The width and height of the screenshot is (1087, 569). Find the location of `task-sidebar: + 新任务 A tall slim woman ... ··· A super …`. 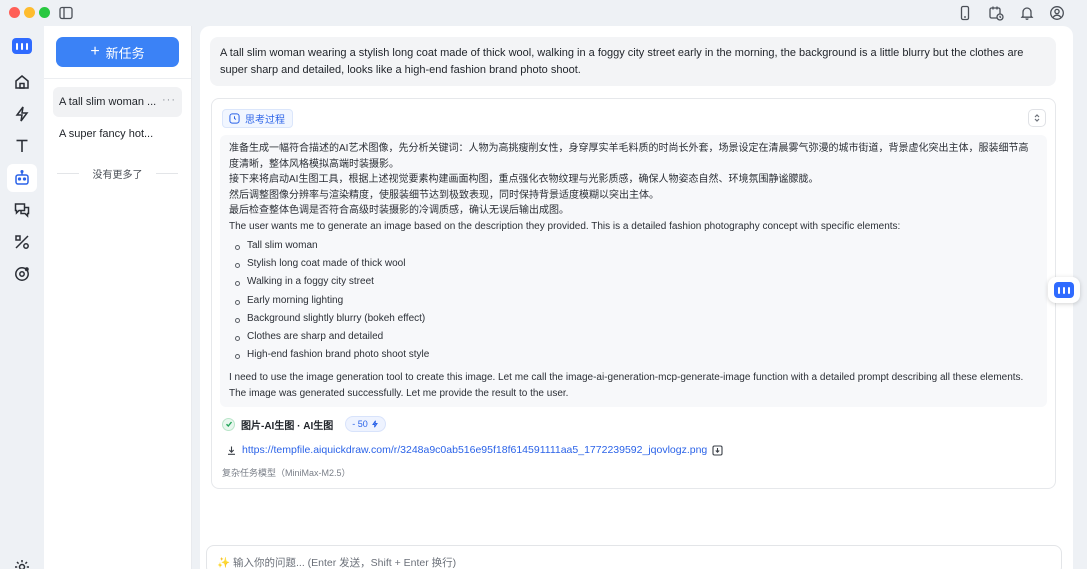

task-sidebar: + 新任务 A tall slim woman ... ··· A super … is located at coordinates (118, 297).